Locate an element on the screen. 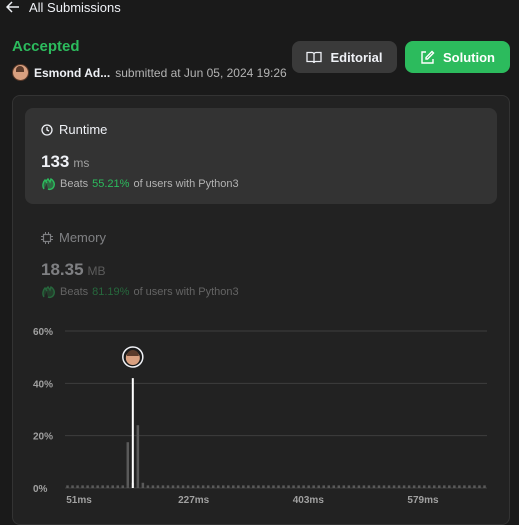 This screenshot has height=525, width=519. runtime-title: Runtime is located at coordinates (83, 129).